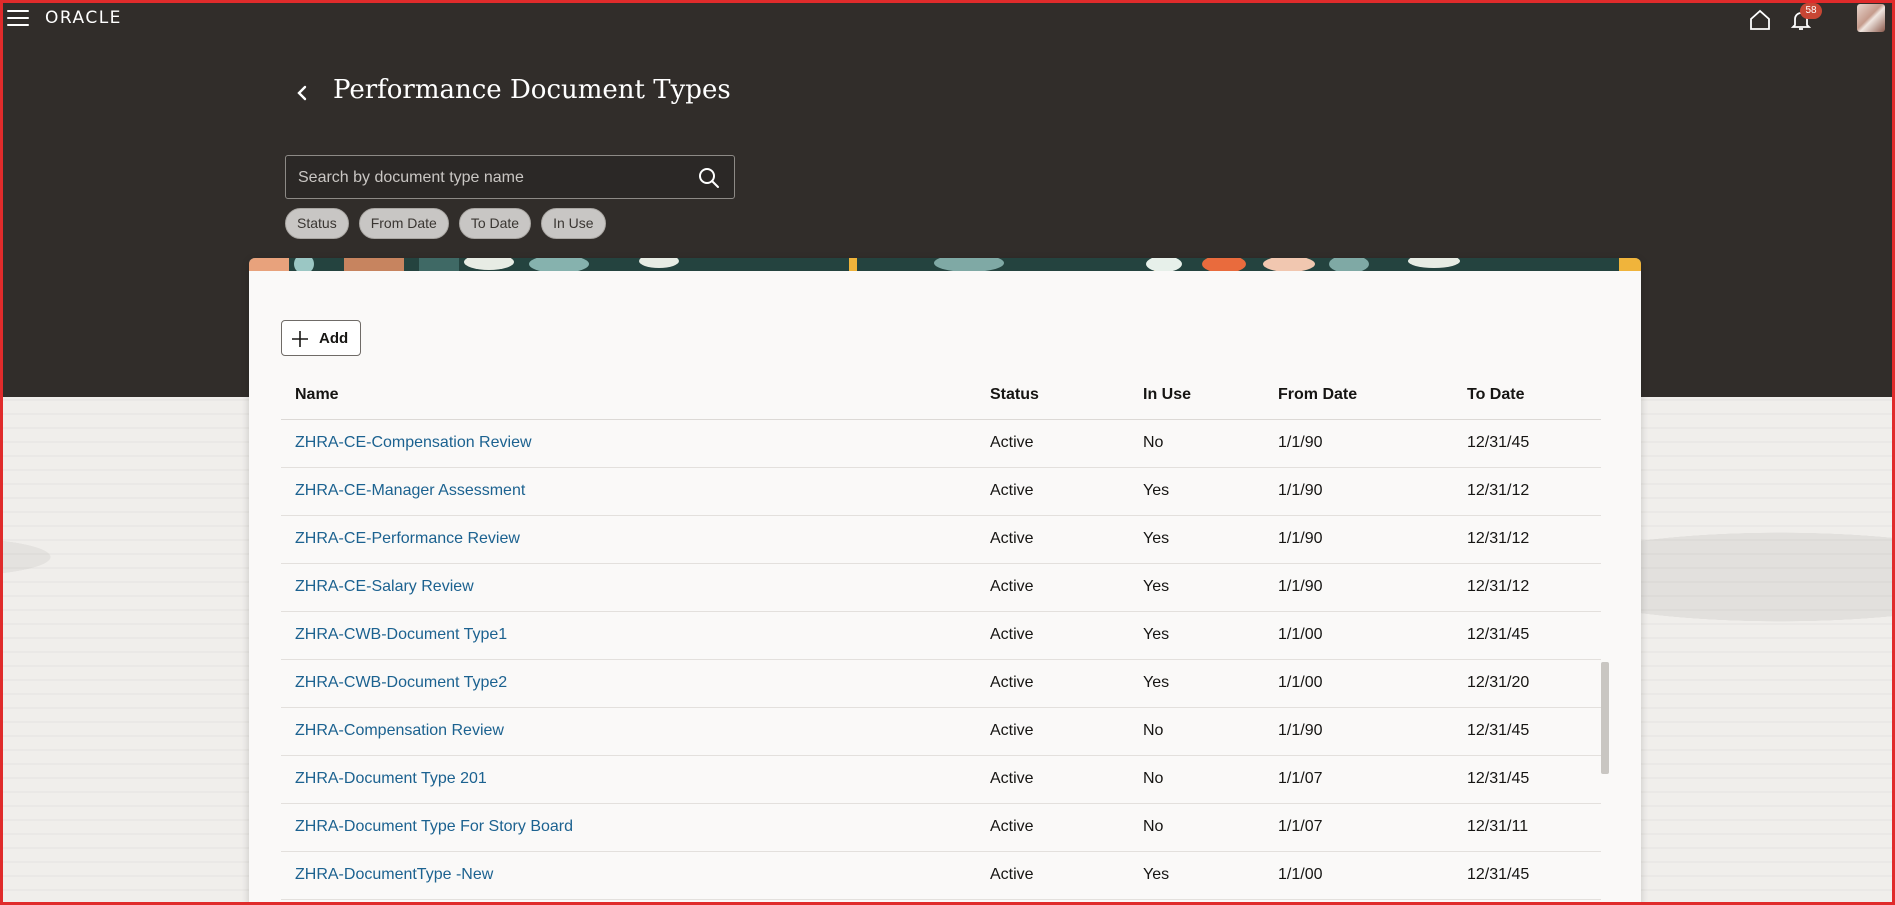  I want to click on user-avatar, so click(1871, 18).